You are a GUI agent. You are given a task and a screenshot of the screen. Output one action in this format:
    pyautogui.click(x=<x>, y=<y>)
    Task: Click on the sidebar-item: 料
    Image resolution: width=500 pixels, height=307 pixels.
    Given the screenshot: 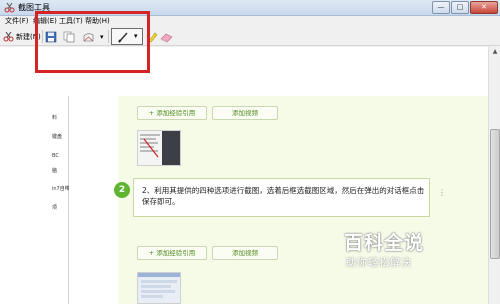 What is the action you would take?
    pyautogui.click(x=55, y=118)
    